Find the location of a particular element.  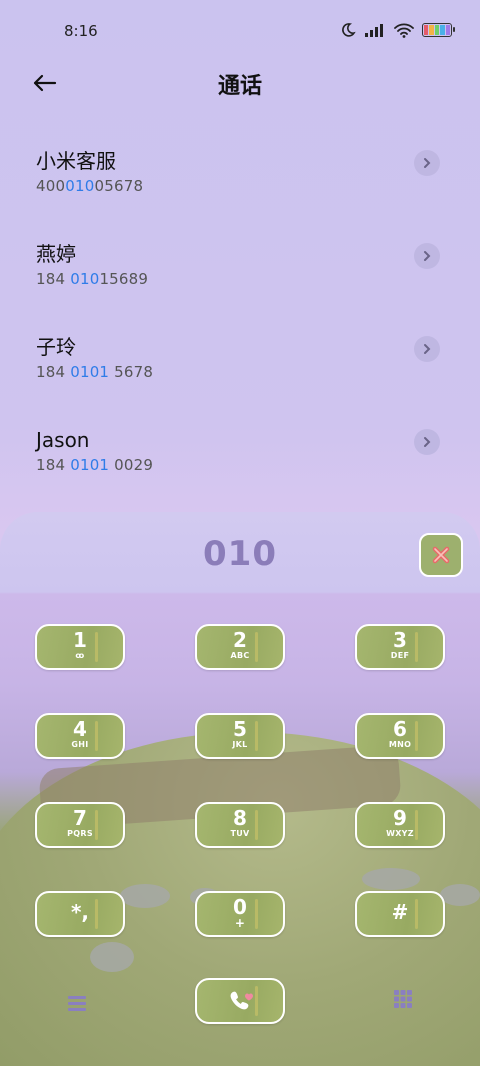

moon-icon is located at coordinates (349, 30).